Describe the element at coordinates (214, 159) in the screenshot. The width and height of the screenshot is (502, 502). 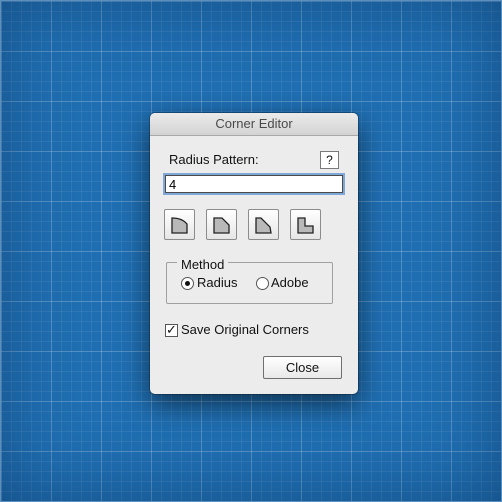
I see `radius-pattern-label: Radius Pattern:` at that location.